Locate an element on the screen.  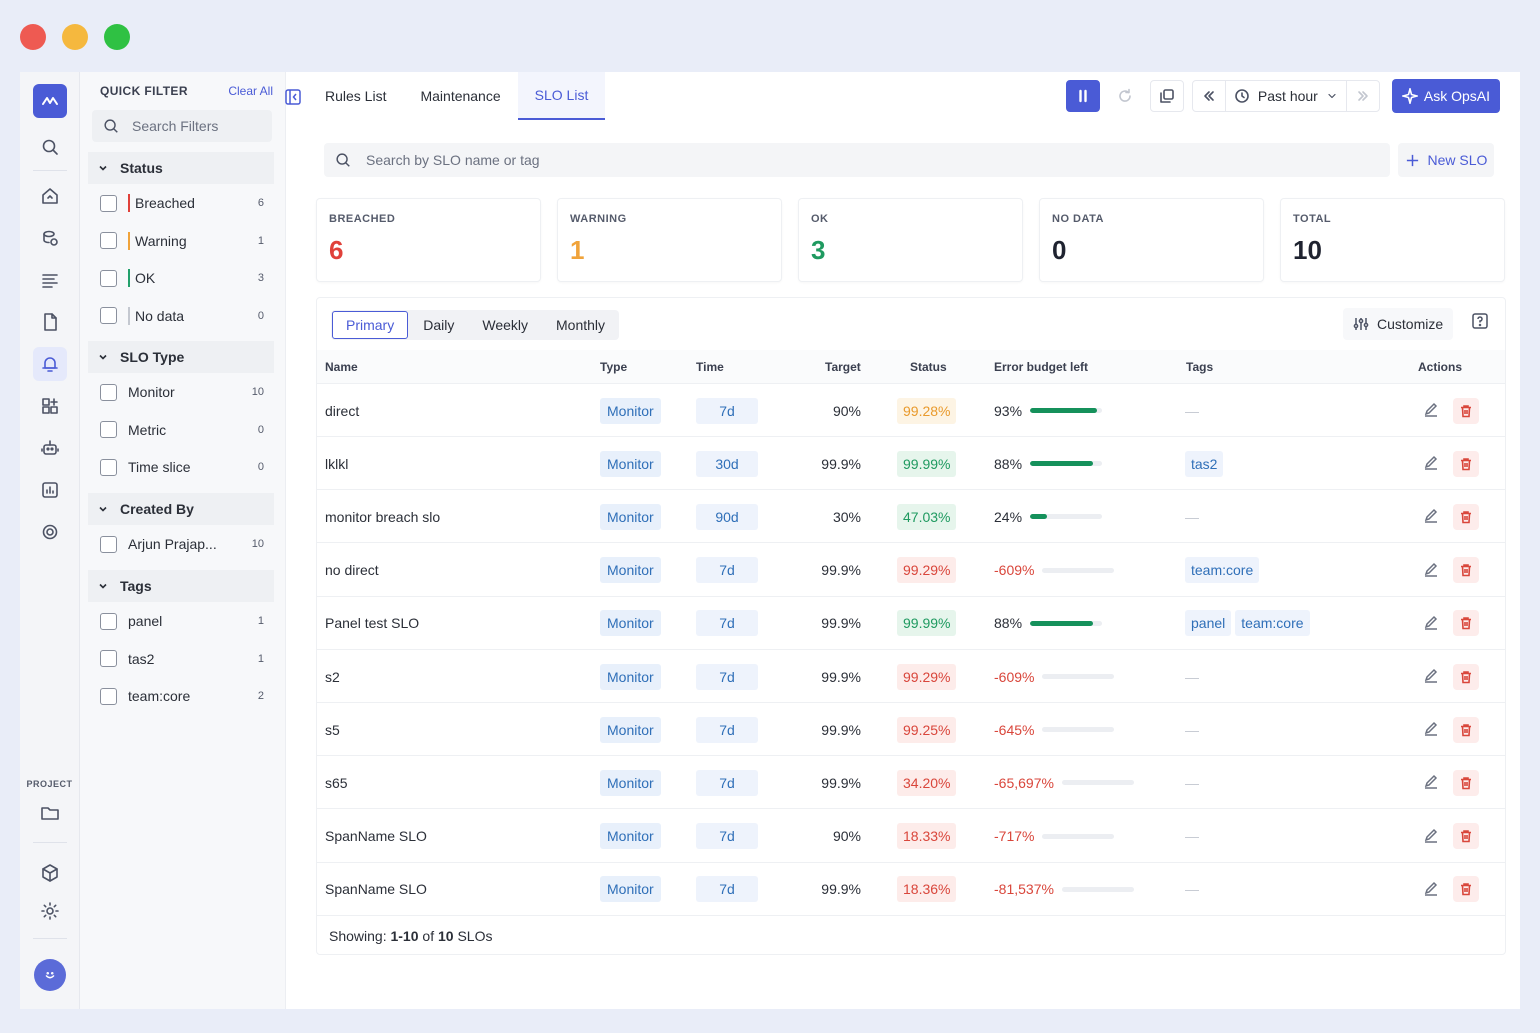
new-slo-button: New SLO is located at coordinates (1446, 160).